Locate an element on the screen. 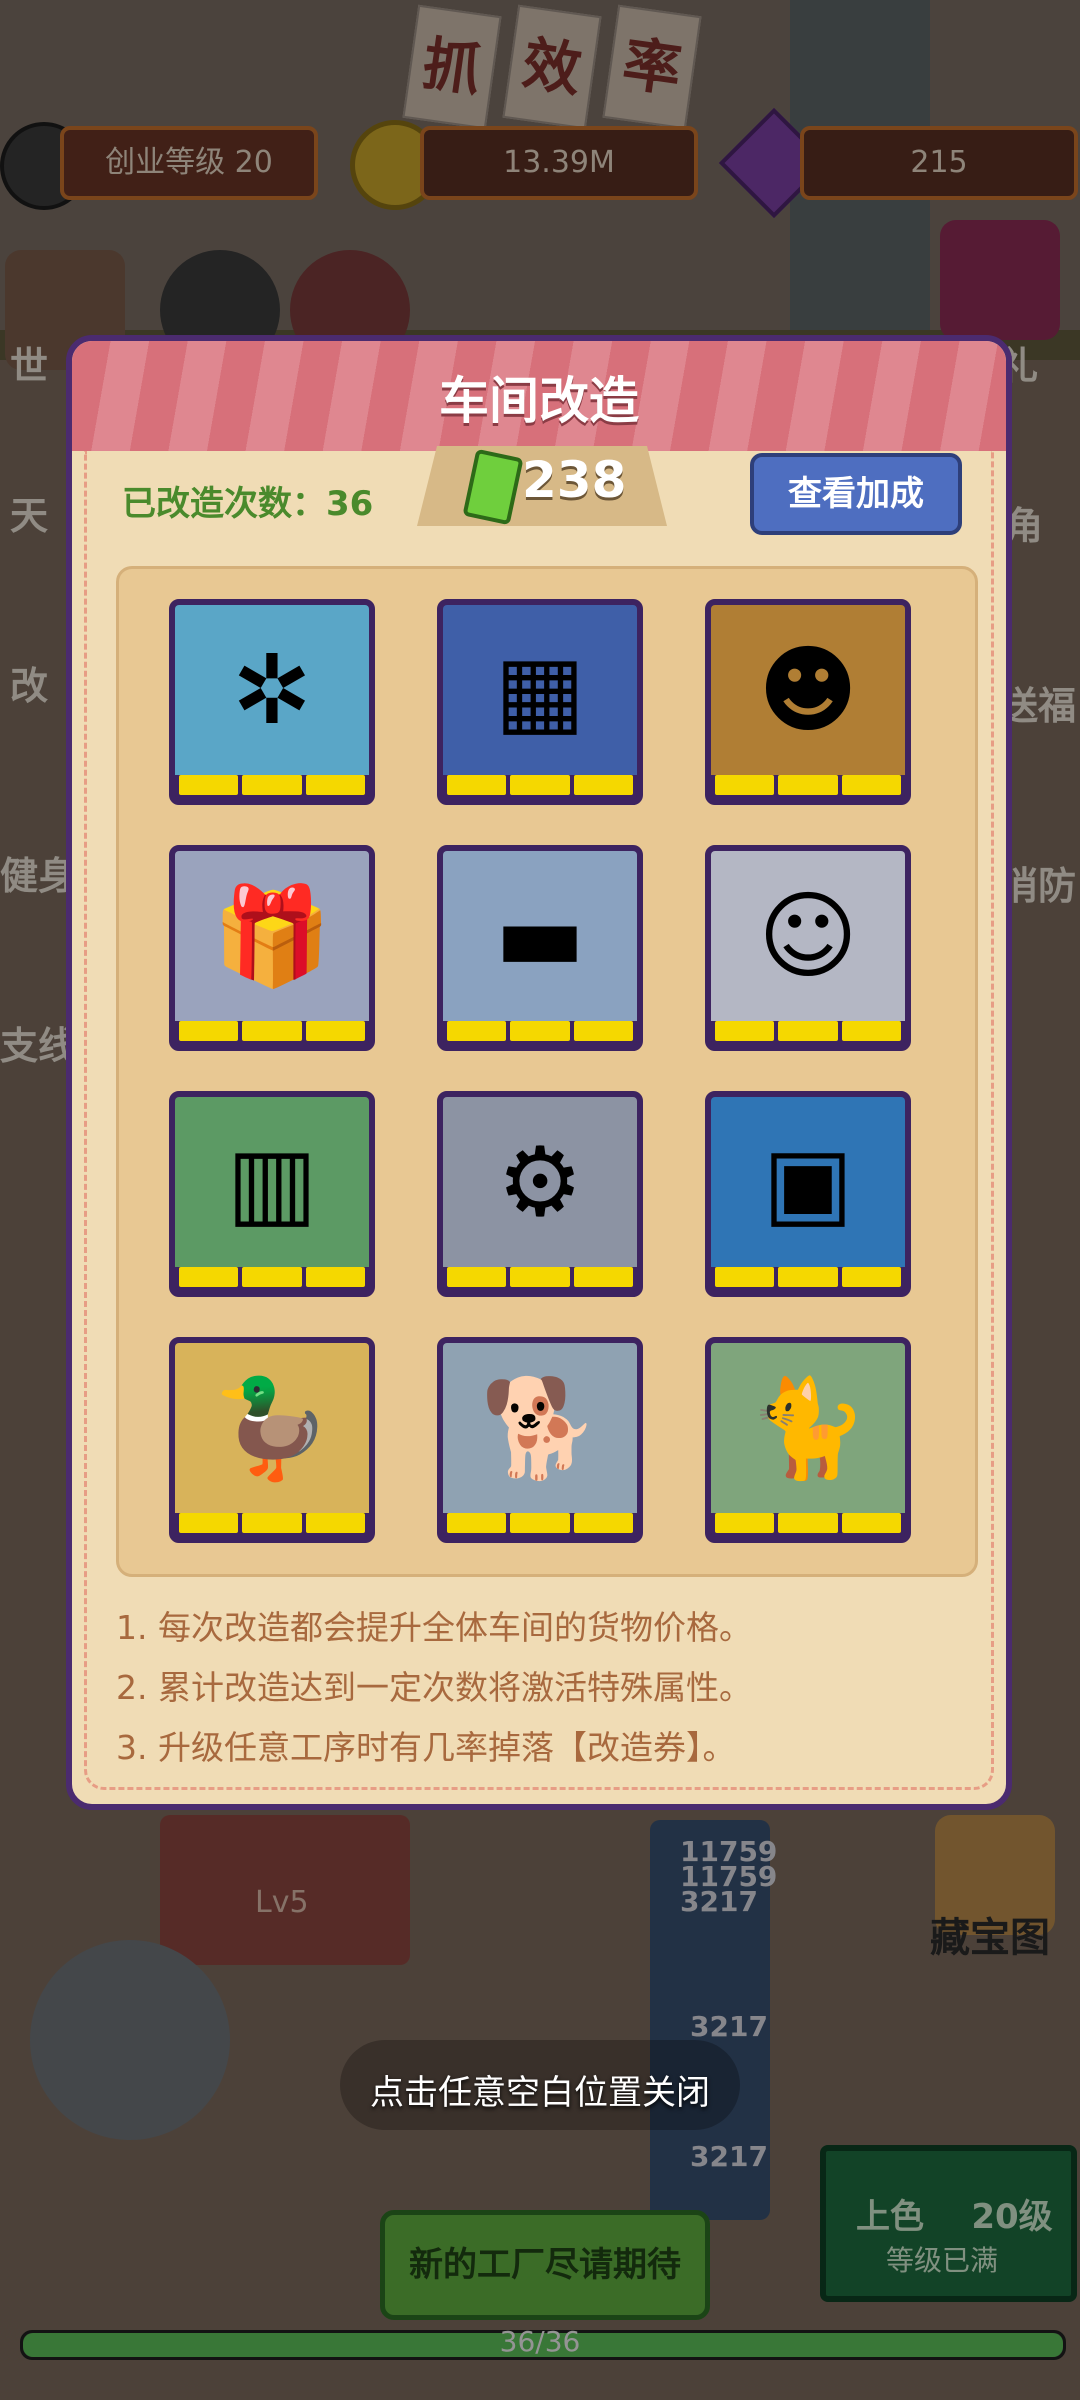  renovation-item-sleeping-cat: 🐈 is located at coordinates (808, 1440).